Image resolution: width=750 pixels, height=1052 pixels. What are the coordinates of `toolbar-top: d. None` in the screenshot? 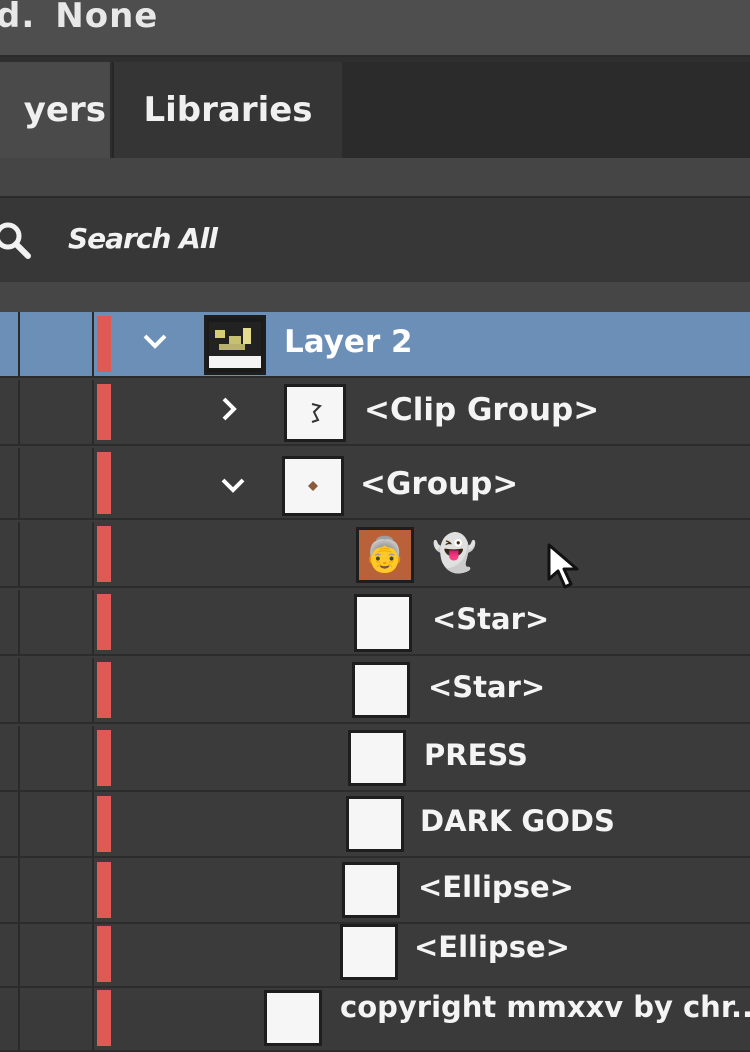 It's located at (375, 28).